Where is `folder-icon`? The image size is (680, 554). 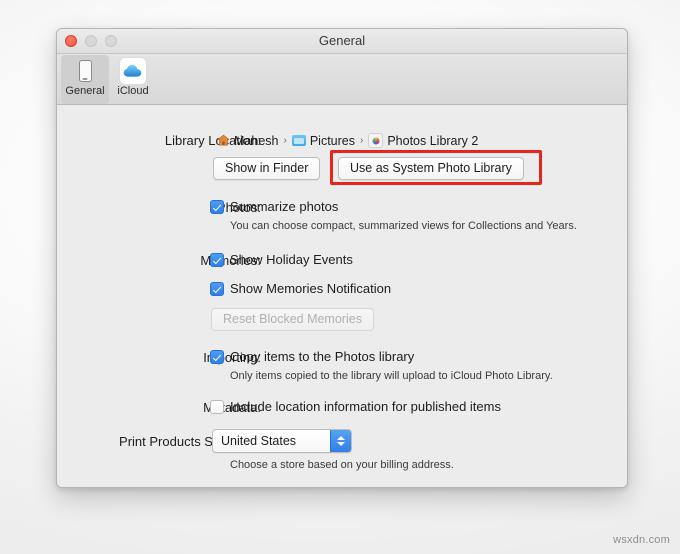
folder-icon is located at coordinates (298, 140).